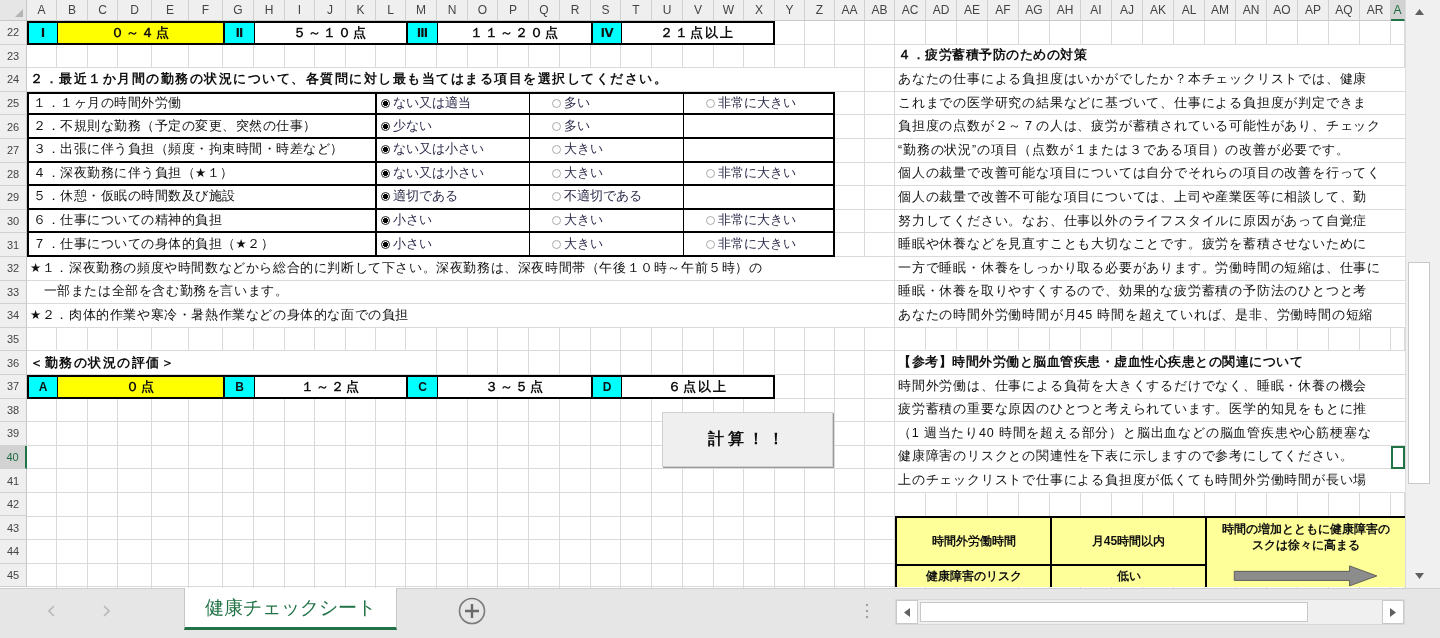 The width and height of the screenshot is (1440, 638). What do you see at coordinates (106, 611) in the screenshot?
I see `next-sheet-icon` at bounding box center [106, 611].